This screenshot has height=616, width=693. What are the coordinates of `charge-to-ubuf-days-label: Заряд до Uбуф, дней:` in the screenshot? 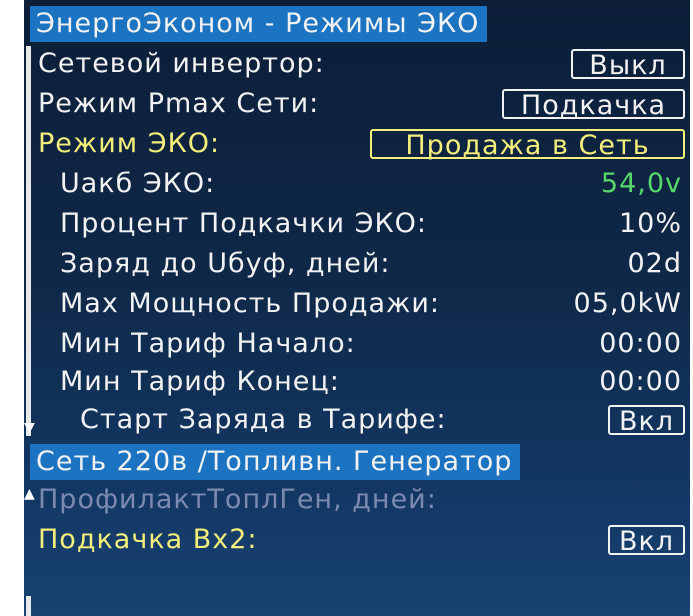 It's located at (225, 263).